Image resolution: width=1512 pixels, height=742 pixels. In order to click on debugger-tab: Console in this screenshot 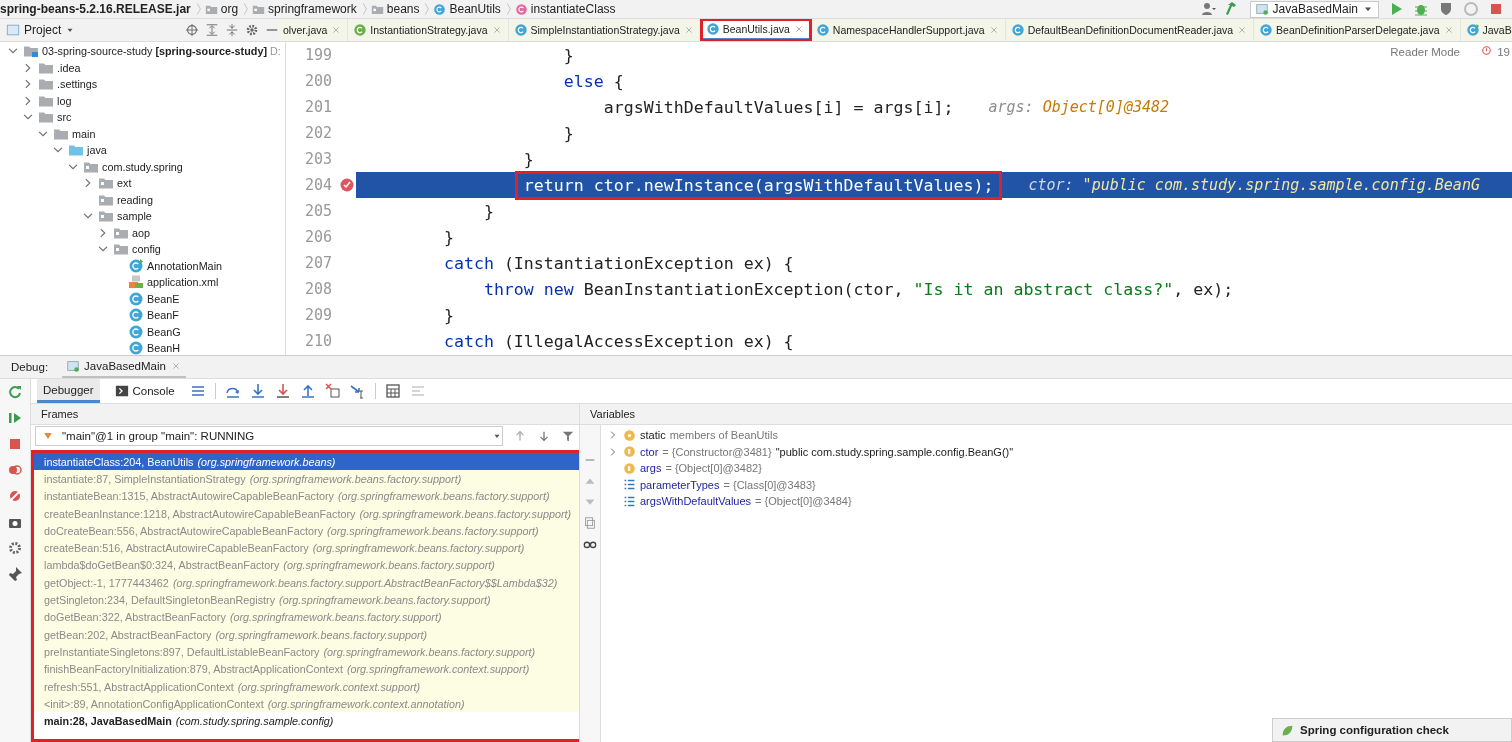, I will do `click(144, 391)`.